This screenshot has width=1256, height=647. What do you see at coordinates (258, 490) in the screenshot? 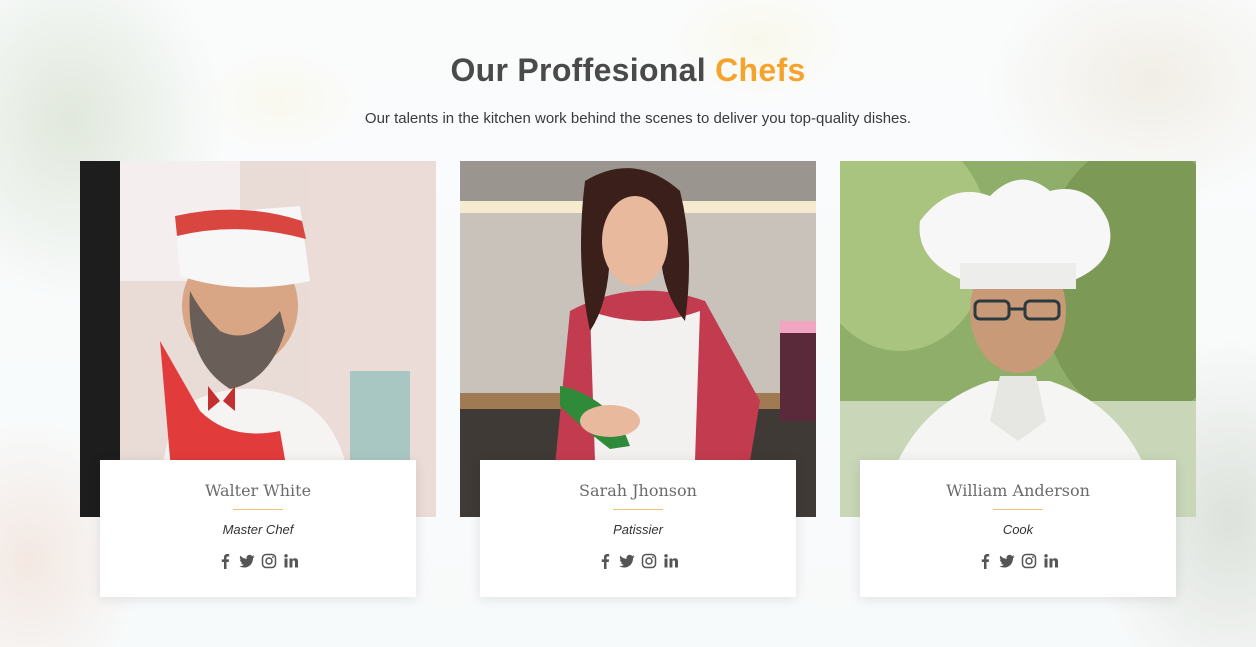
I see `chef-name: Walter White` at bounding box center [258, 490].